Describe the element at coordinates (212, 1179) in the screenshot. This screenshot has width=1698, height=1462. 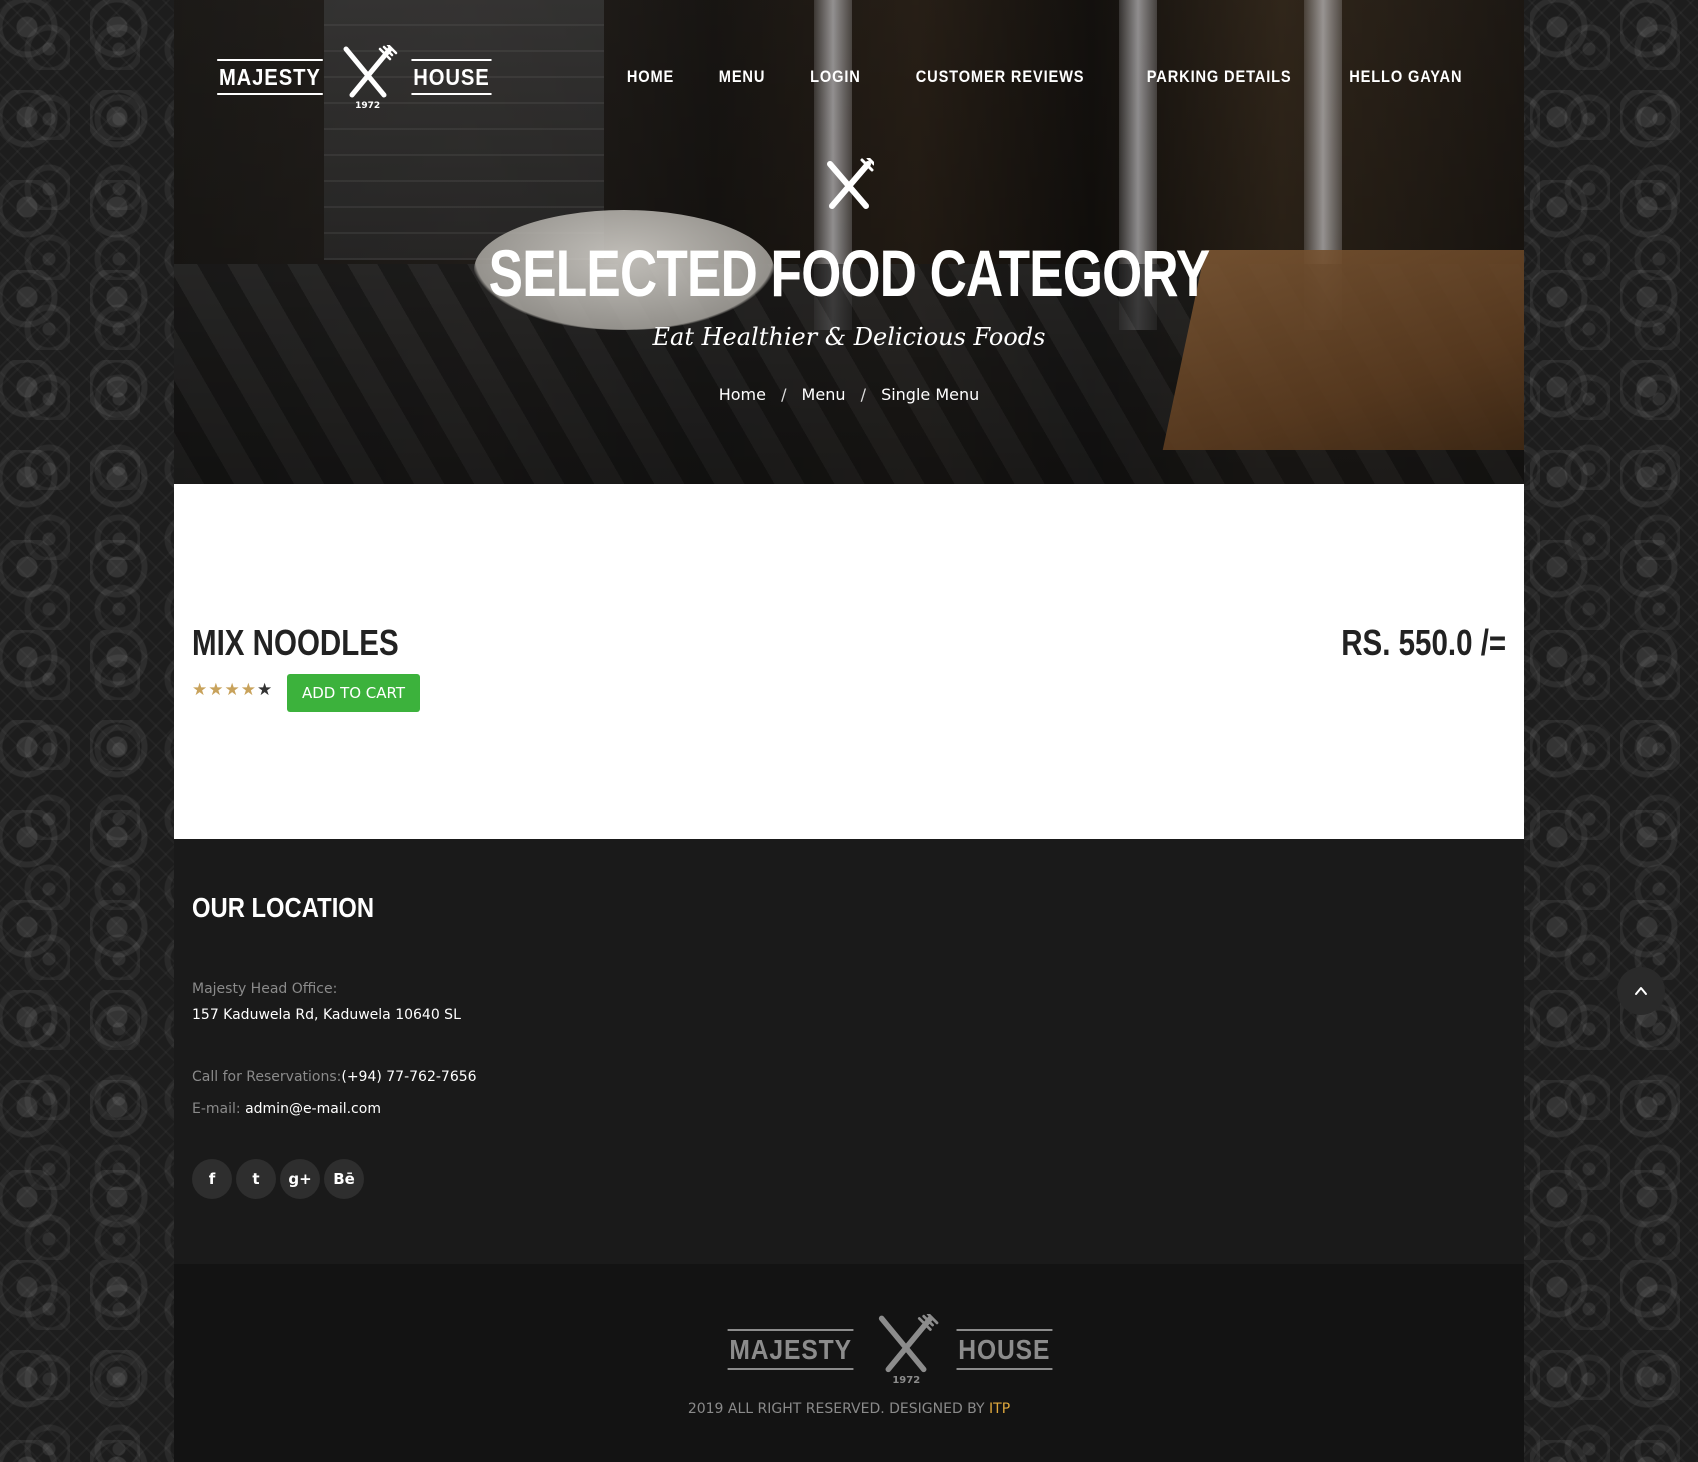
I see `facebook-icon: f` at that location.